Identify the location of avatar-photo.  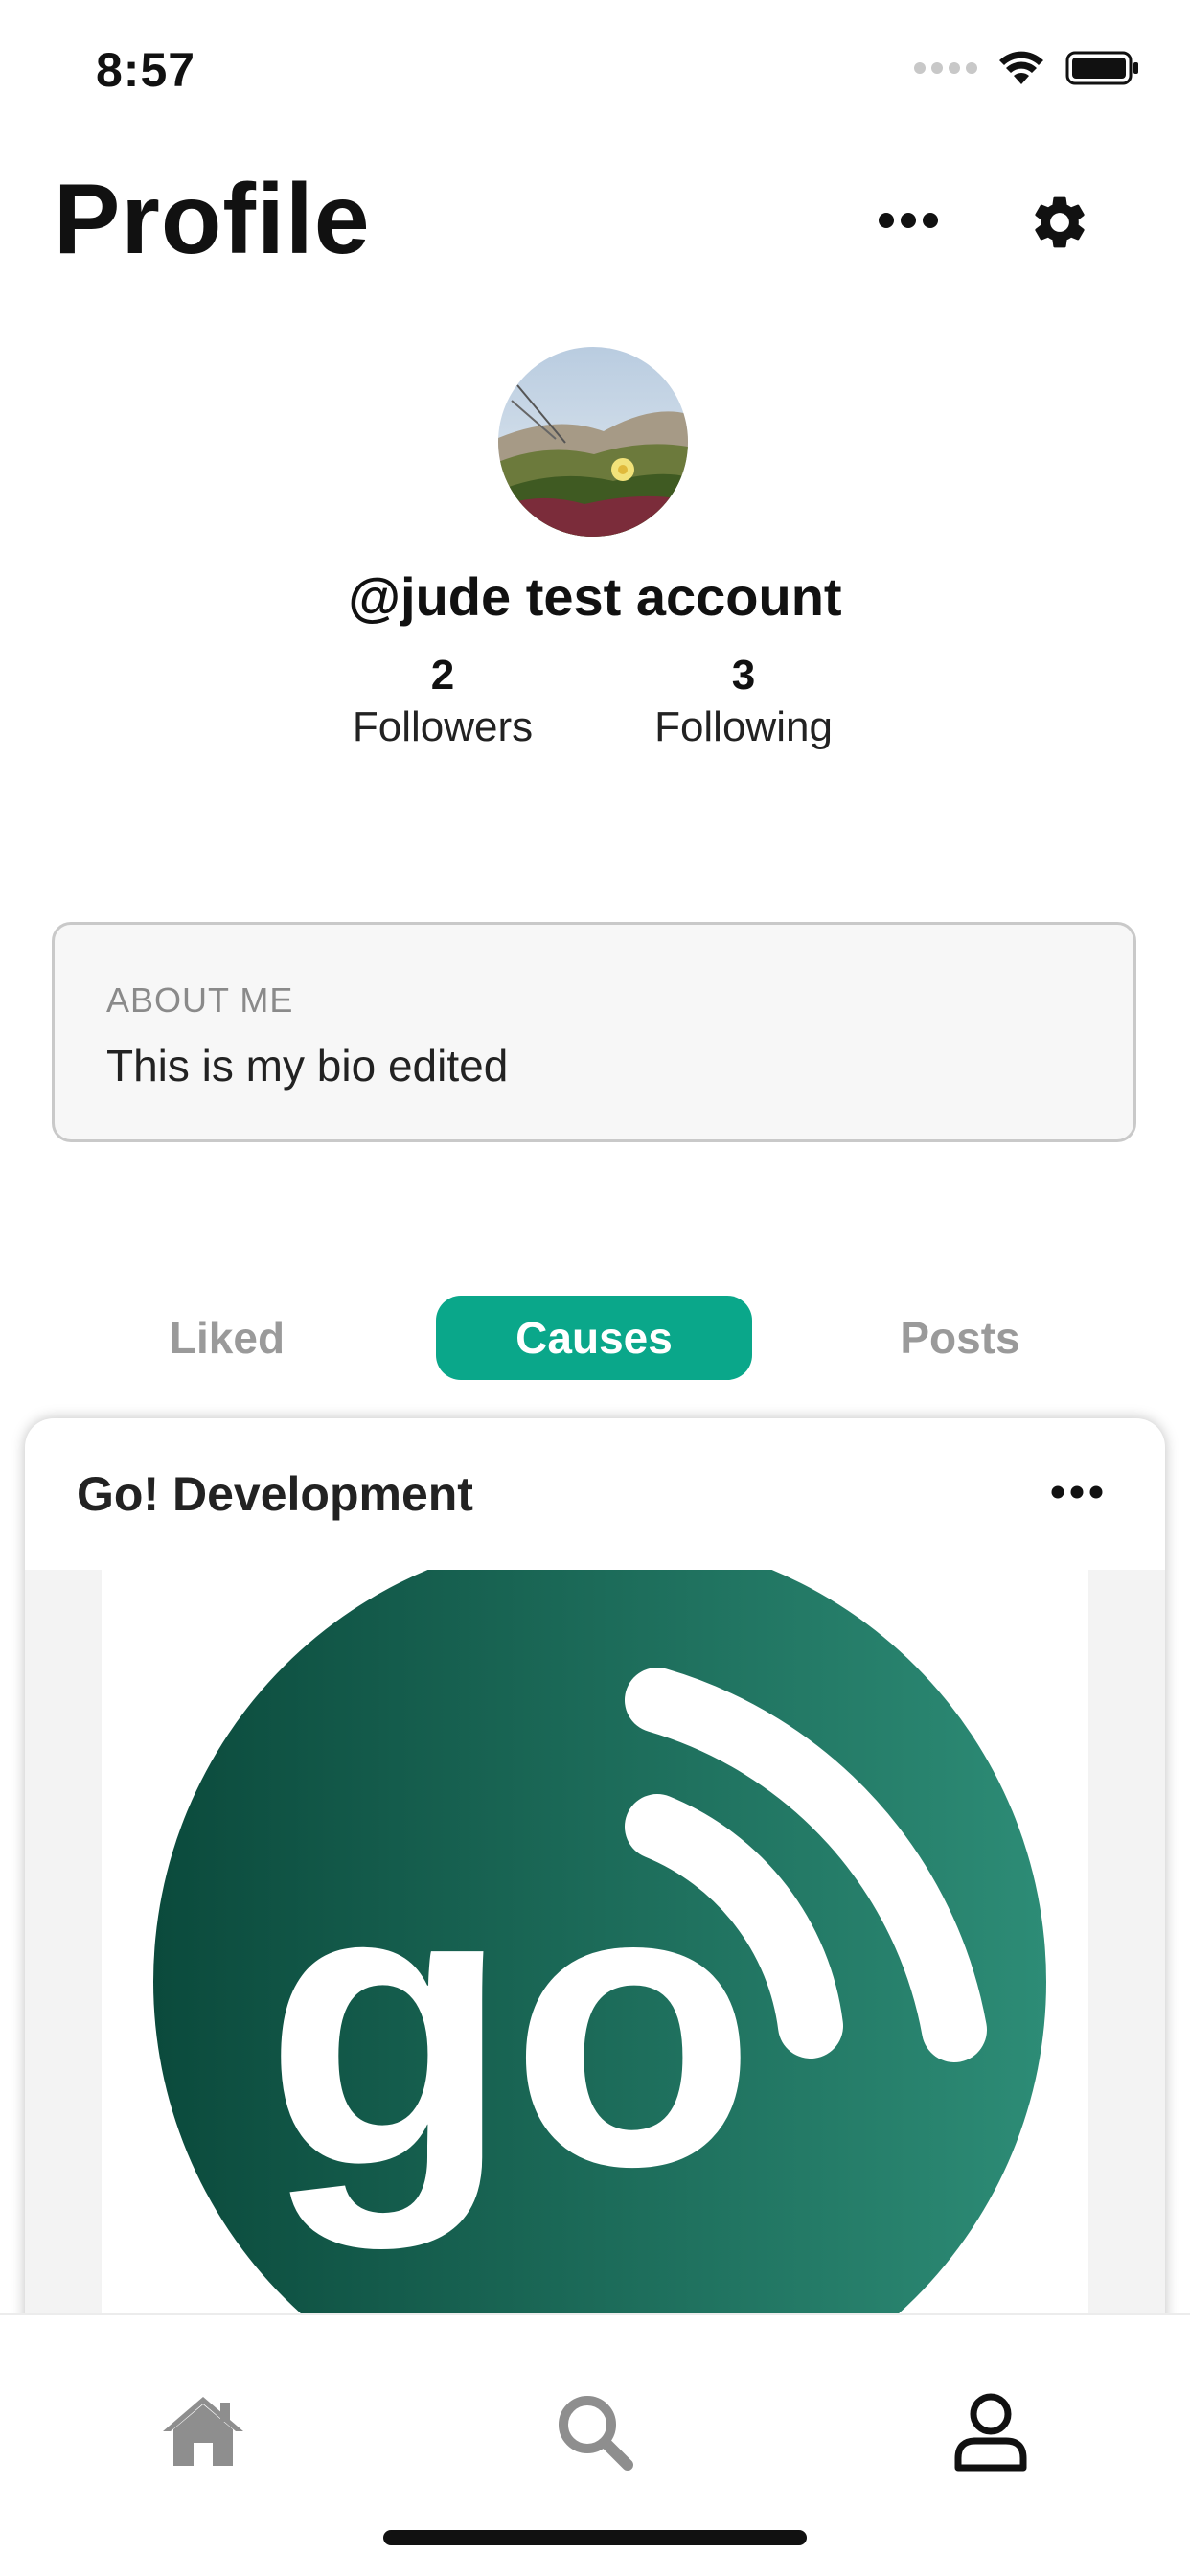
(593, 442).